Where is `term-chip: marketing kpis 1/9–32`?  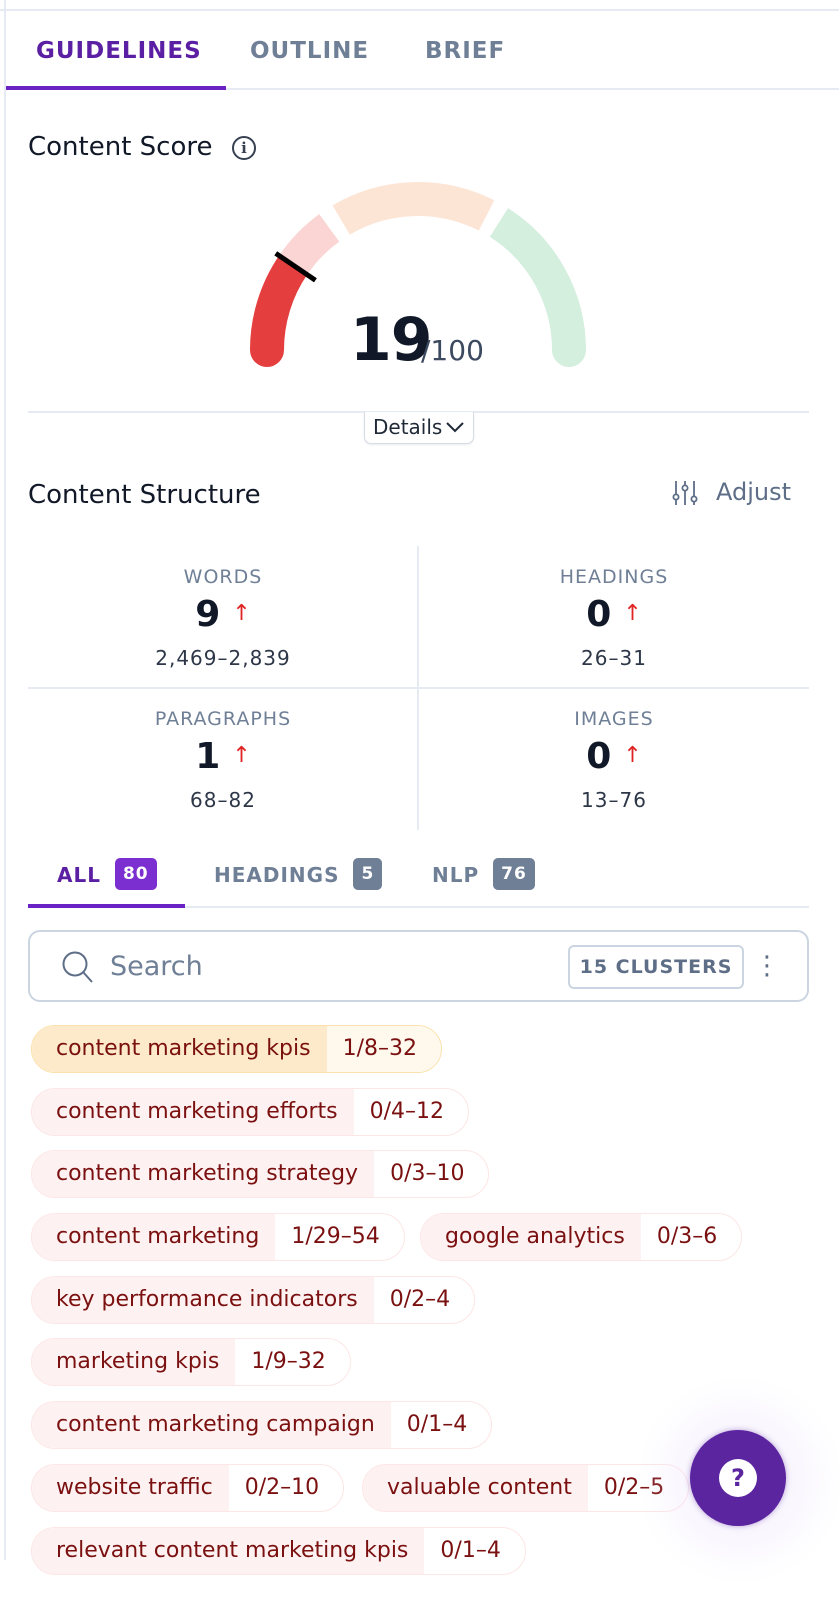 term-chip: marketing kpis 1/9–32 is located at coordinates (191, 1362).